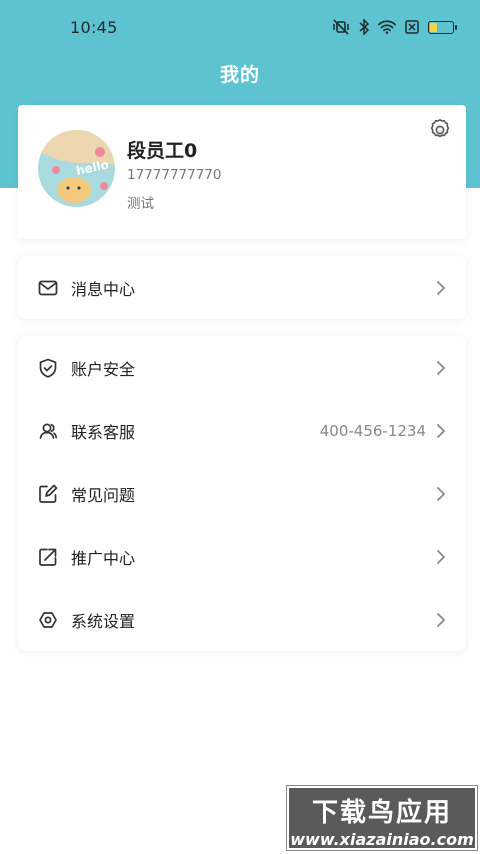  I want to click on menu-item-label: 联系客服, so click(103, 432).